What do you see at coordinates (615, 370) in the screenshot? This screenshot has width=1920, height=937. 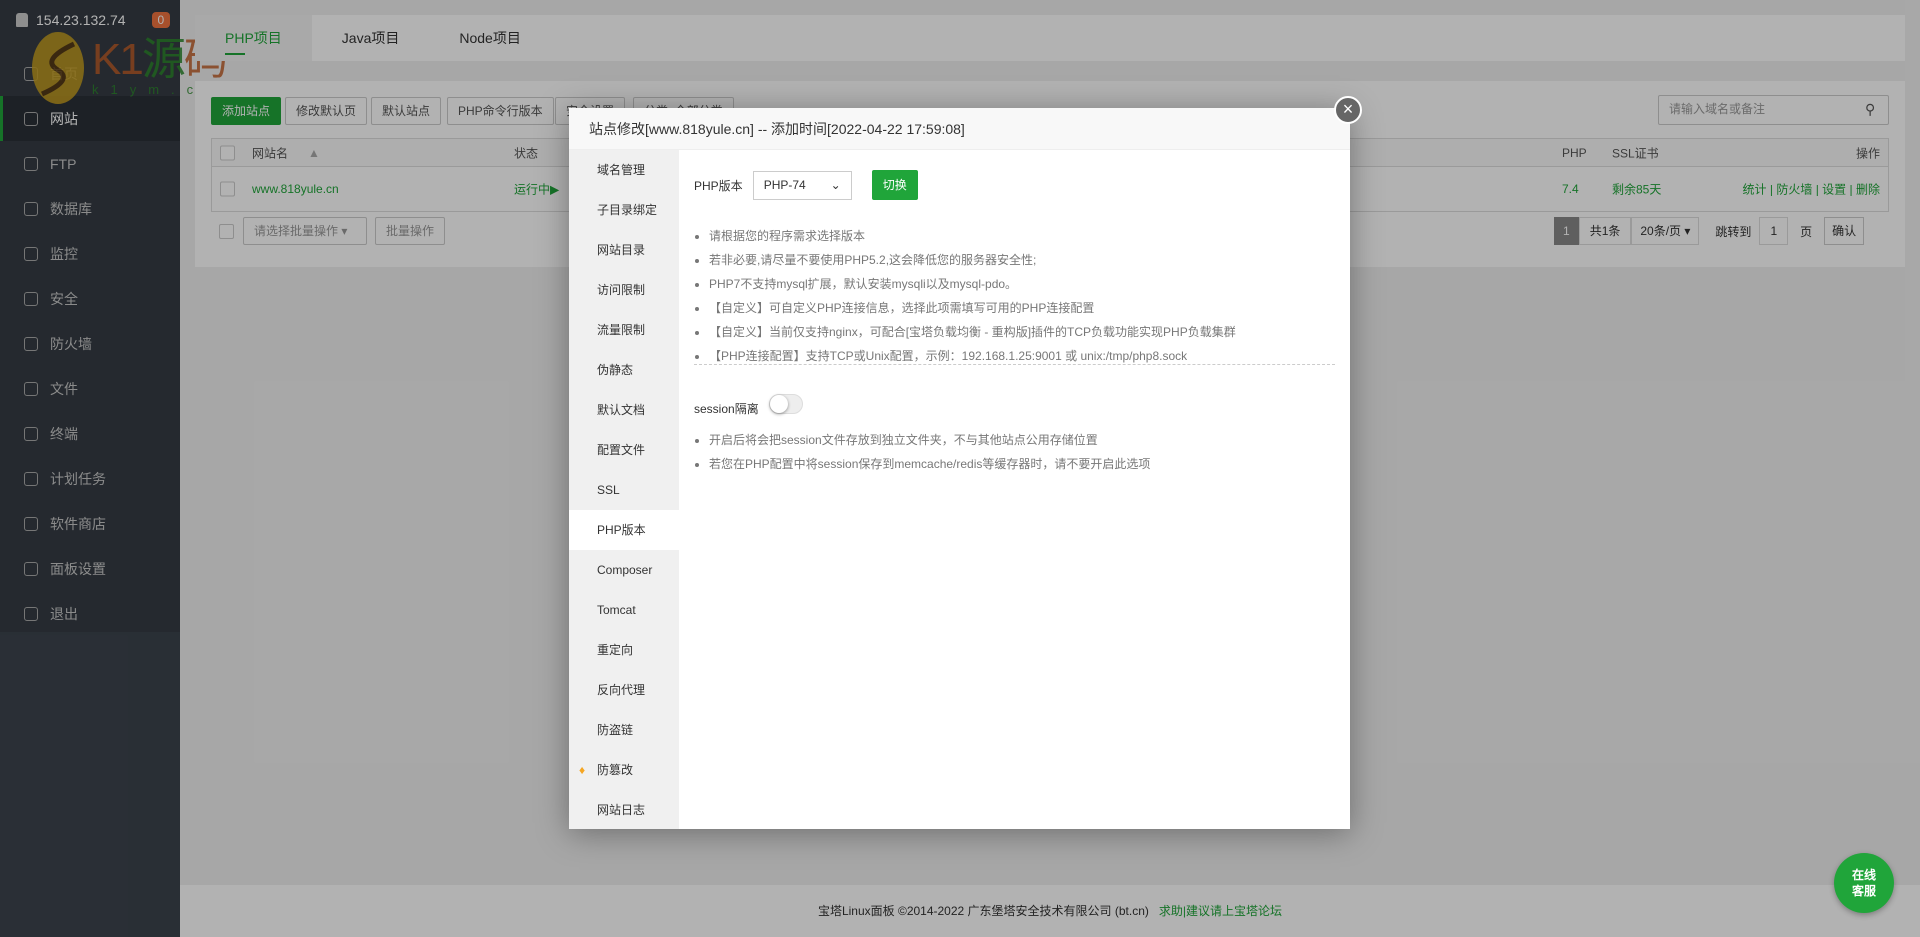 I see `menu-label: 伪静态` at bounding box center [615, 370].